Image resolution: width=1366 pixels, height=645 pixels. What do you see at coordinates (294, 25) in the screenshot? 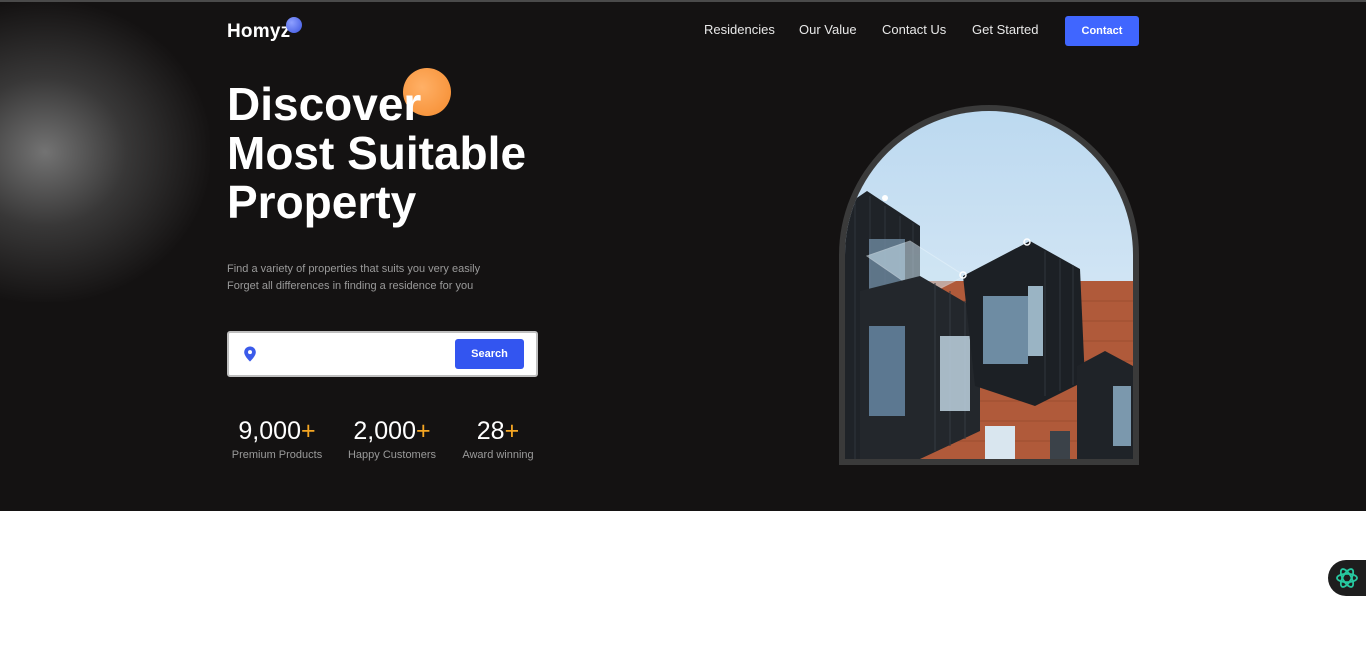
I see `logo-dot-decoration` at bounding box center [294, 25].